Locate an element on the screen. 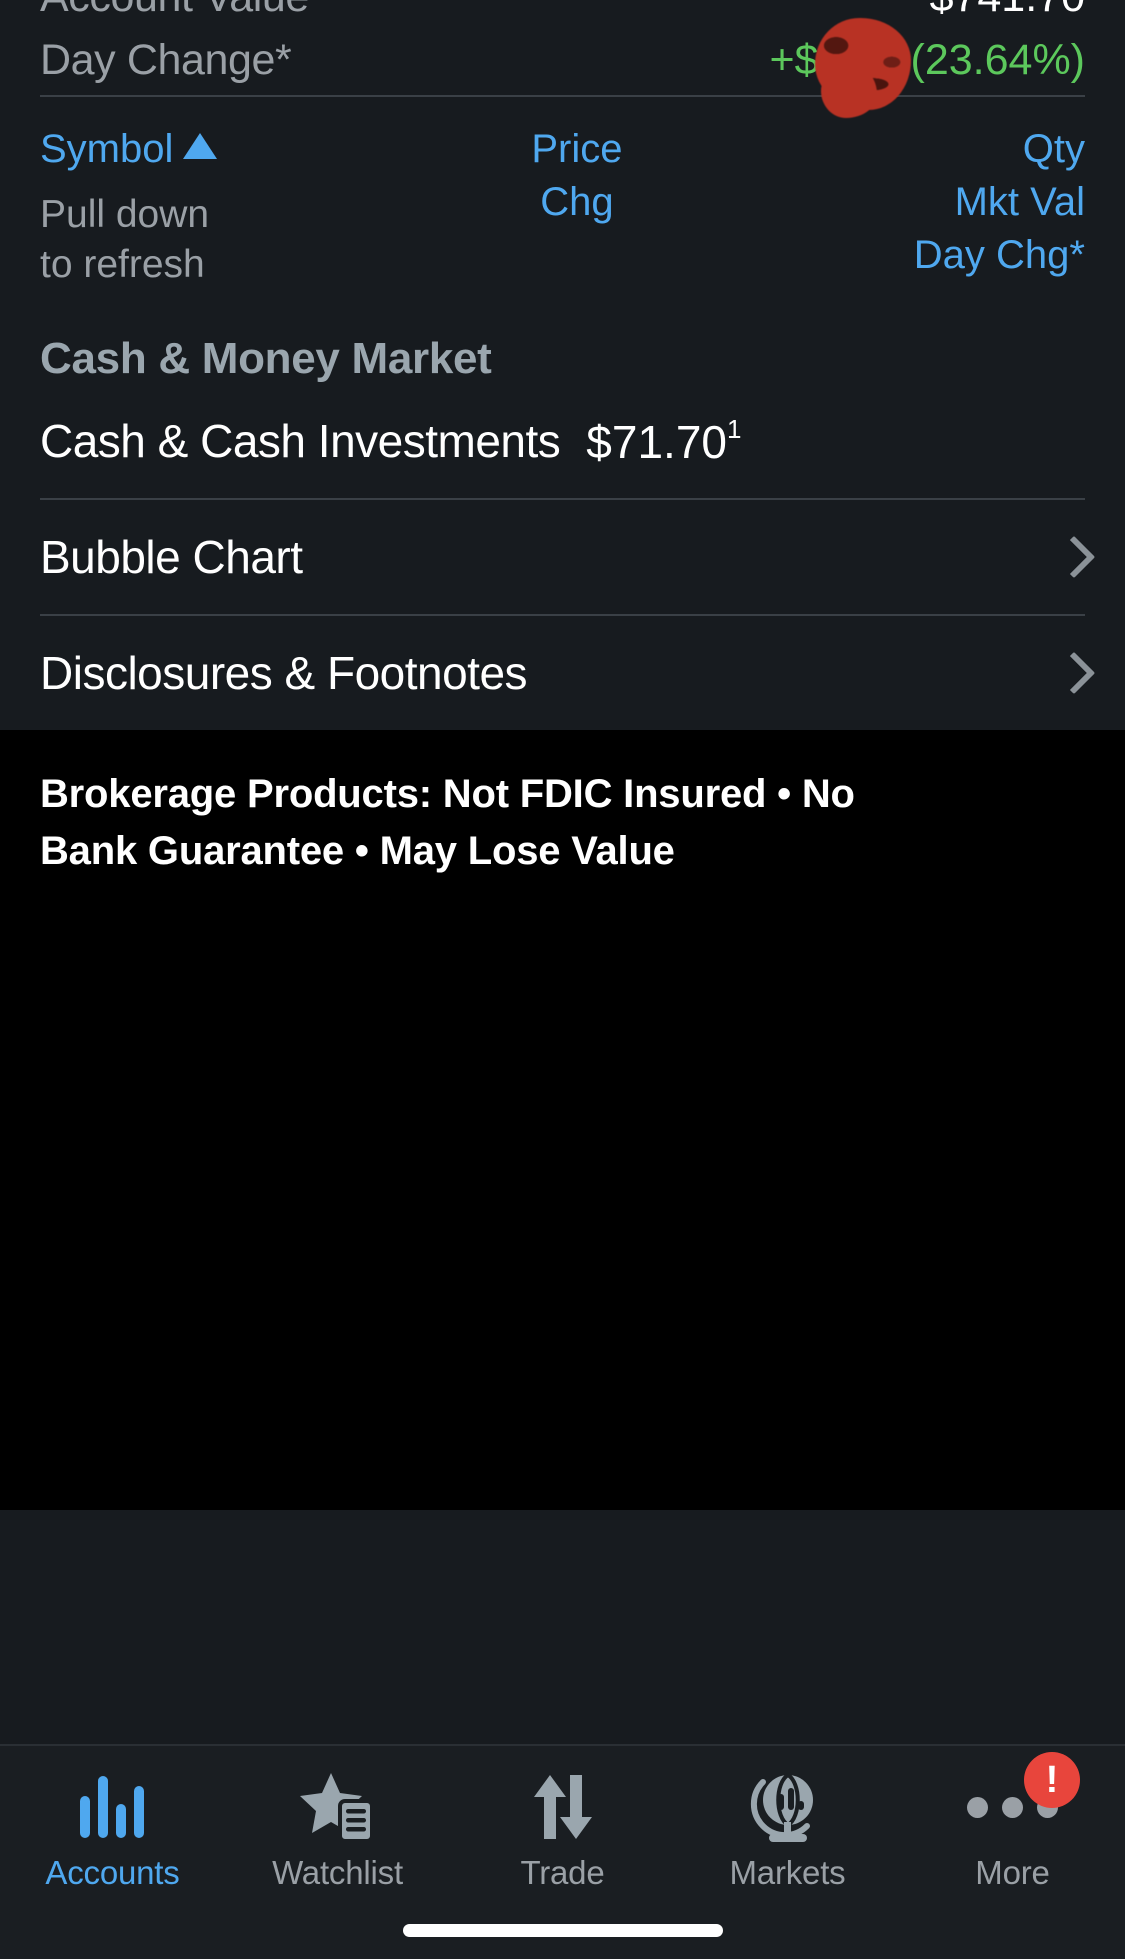  section-header-cash-money-market: Cash & Money Market is located at coordinates (266, 358).